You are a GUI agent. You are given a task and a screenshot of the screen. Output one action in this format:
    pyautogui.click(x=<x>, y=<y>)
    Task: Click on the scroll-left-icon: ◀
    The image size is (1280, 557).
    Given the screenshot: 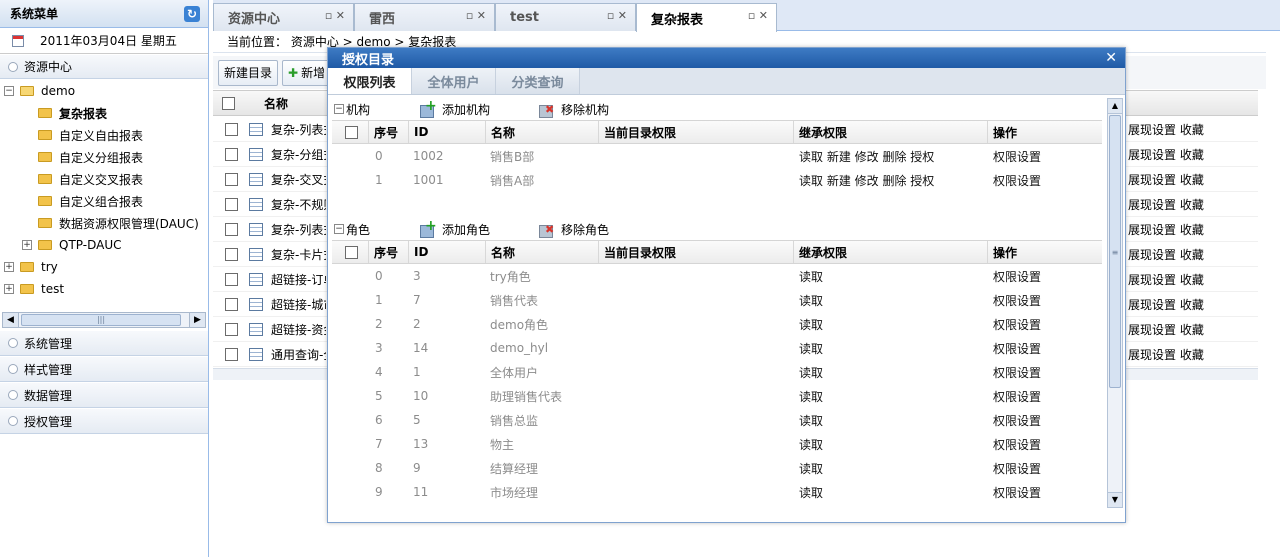 What is the action you would take?
    pyautogui.click(x=11, y=320)
    